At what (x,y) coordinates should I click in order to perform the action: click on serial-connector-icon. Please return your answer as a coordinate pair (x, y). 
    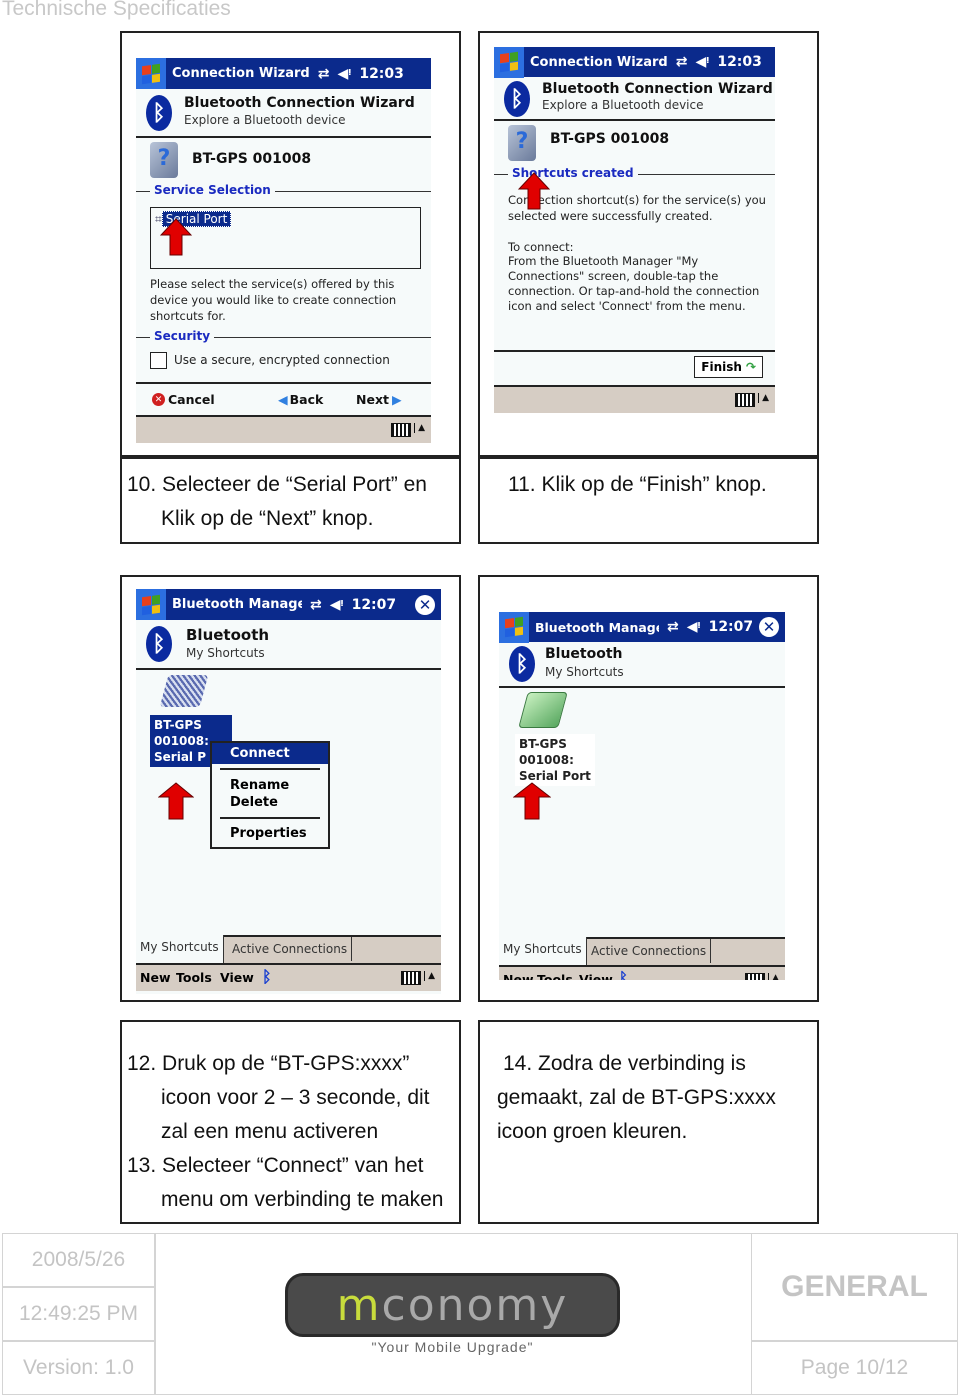
    Looking at the image, I should click on (184, 691).